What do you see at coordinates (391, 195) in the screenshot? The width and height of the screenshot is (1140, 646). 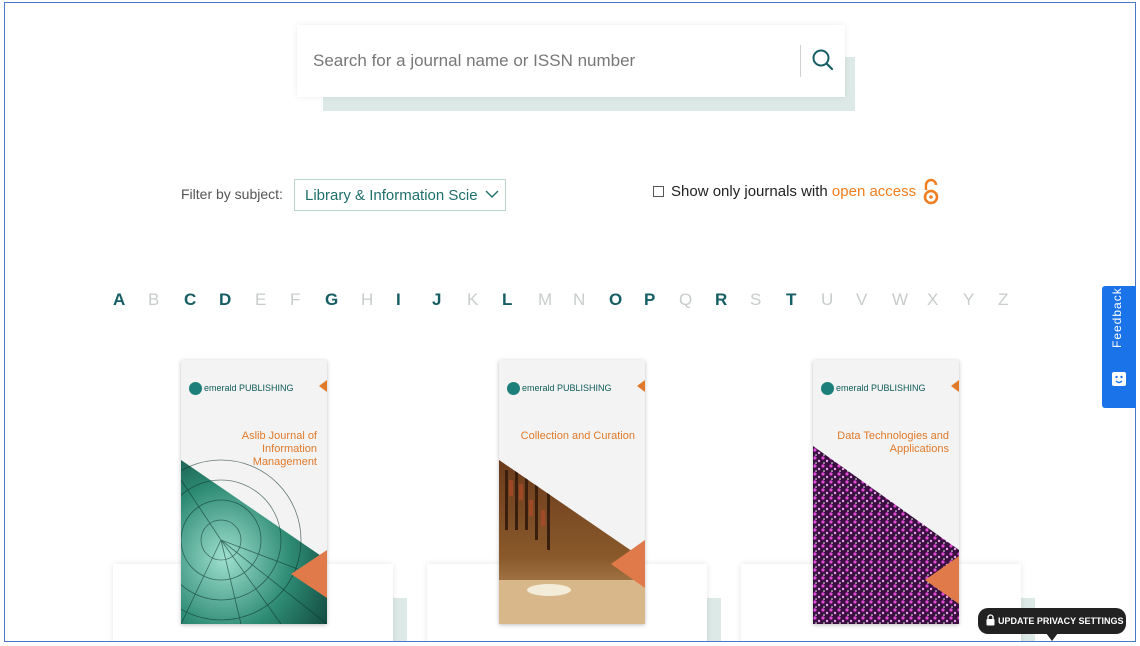 I see `subject-filter-value: Library & Information Scie` at bounding box center [391, 195].